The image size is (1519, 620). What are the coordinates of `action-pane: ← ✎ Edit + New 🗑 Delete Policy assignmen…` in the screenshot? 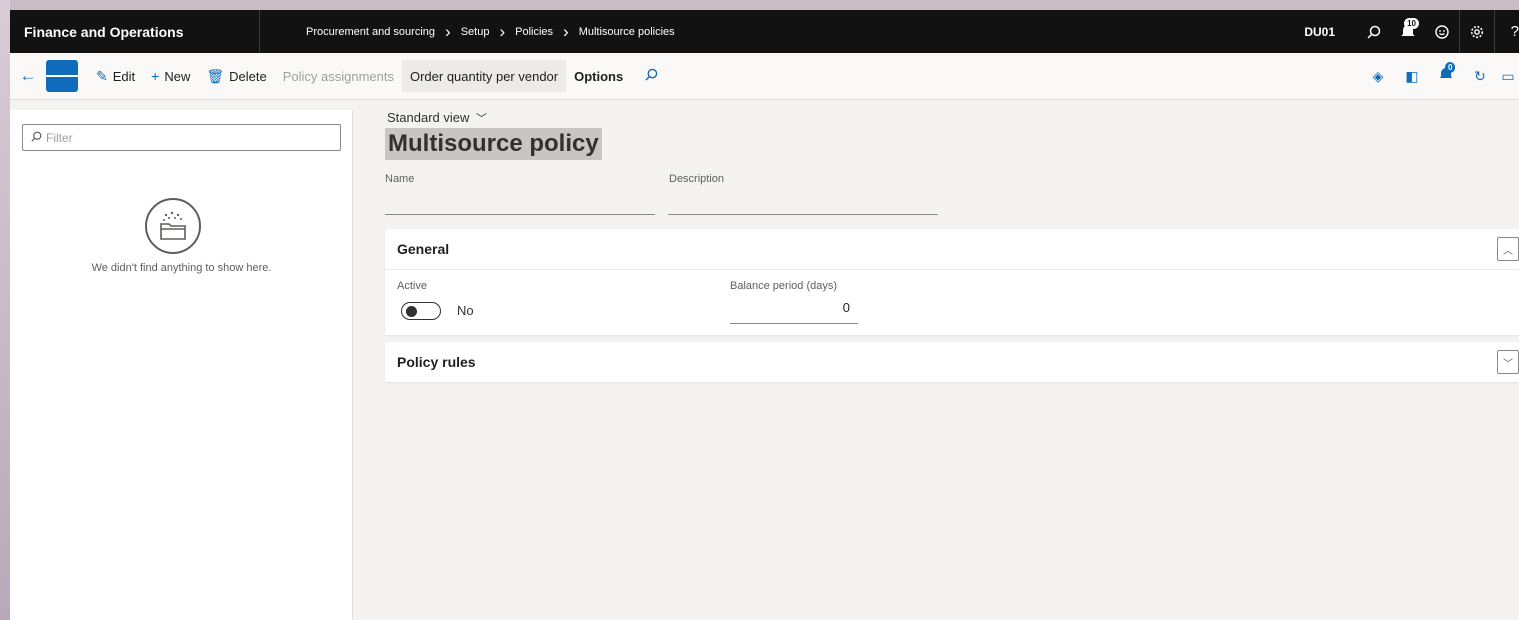 It's located at (764, 76).